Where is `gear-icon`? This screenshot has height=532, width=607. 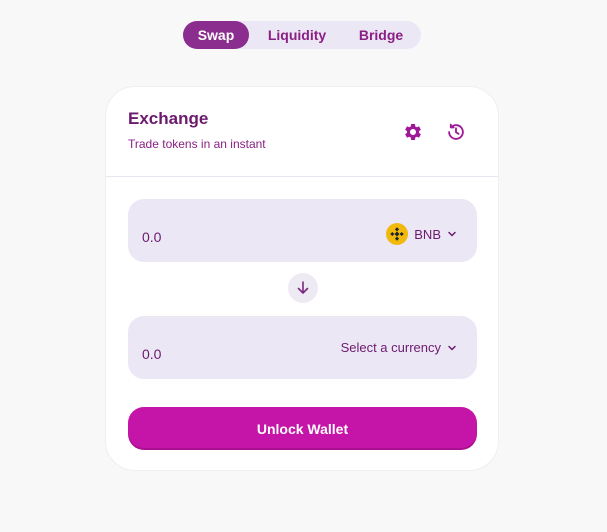 gear-icon is located at coordinates (413, 132).